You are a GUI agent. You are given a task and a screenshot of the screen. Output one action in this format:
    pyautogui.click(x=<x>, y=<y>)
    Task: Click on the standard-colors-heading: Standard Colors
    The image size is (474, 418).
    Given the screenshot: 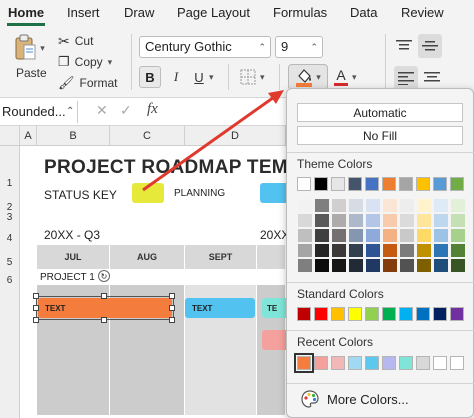 What is the action you would take?
    pyautogui.click(x=340, y=294)
    